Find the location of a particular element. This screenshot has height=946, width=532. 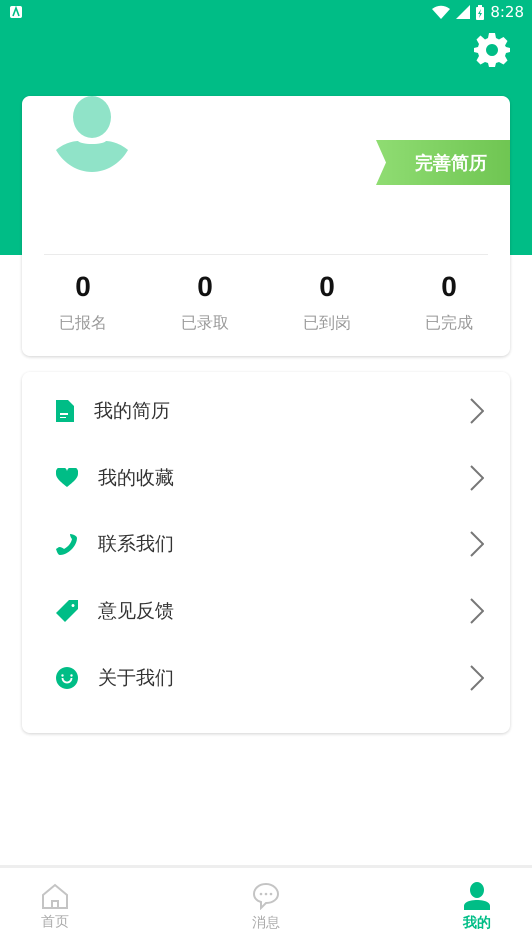

tag-icon is located at coordinates (67, 611).